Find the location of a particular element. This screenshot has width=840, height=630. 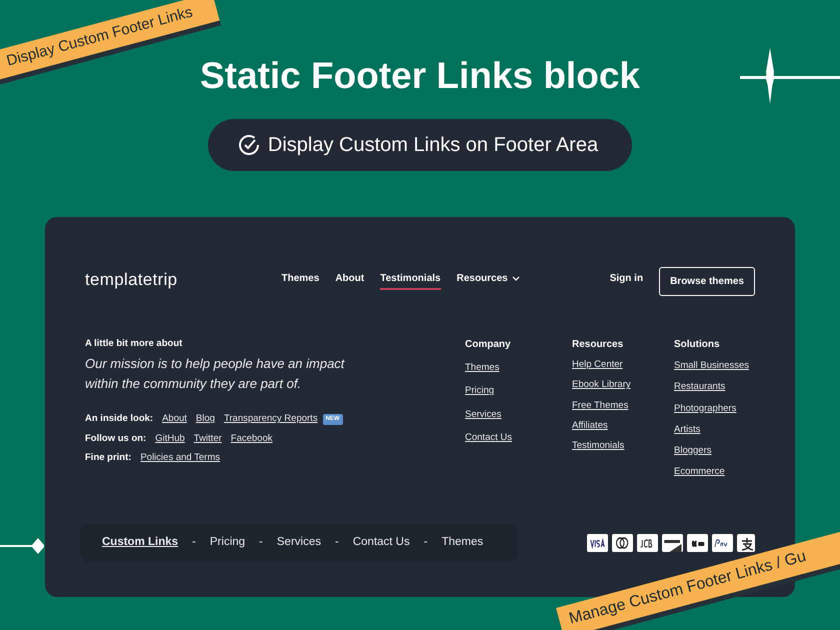

footer-link: Artists is located at coordinates (687, 429).